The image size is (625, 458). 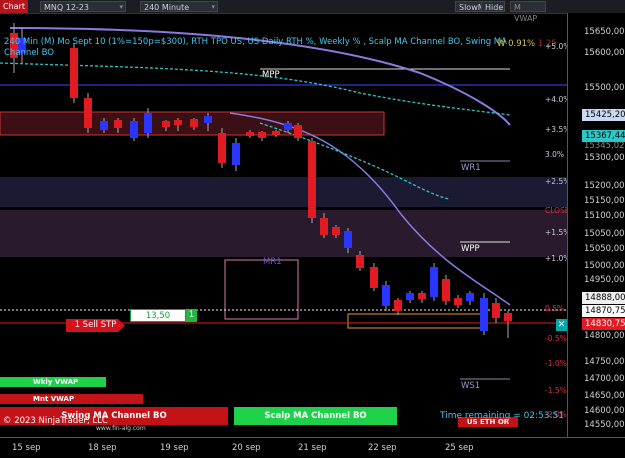 What do you see at coordinates (604, 201) in the screenshot?
I see `price-tick: 15150,00` at bounding box center [604, 201].